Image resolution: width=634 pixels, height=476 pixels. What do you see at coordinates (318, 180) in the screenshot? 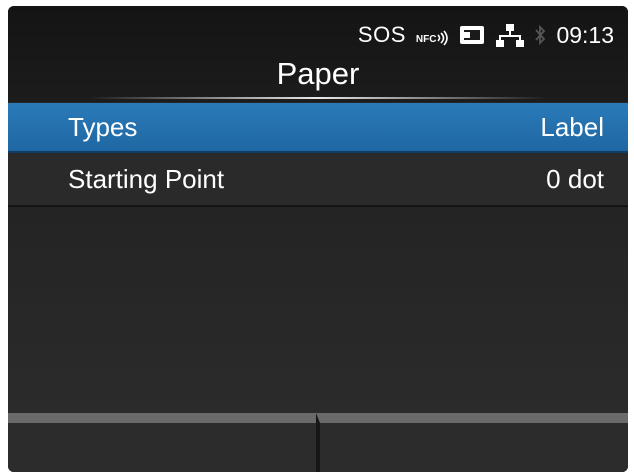
I see `menu-item-starting-point: Starting Point 0 dot` at bounding box center [318, 180].